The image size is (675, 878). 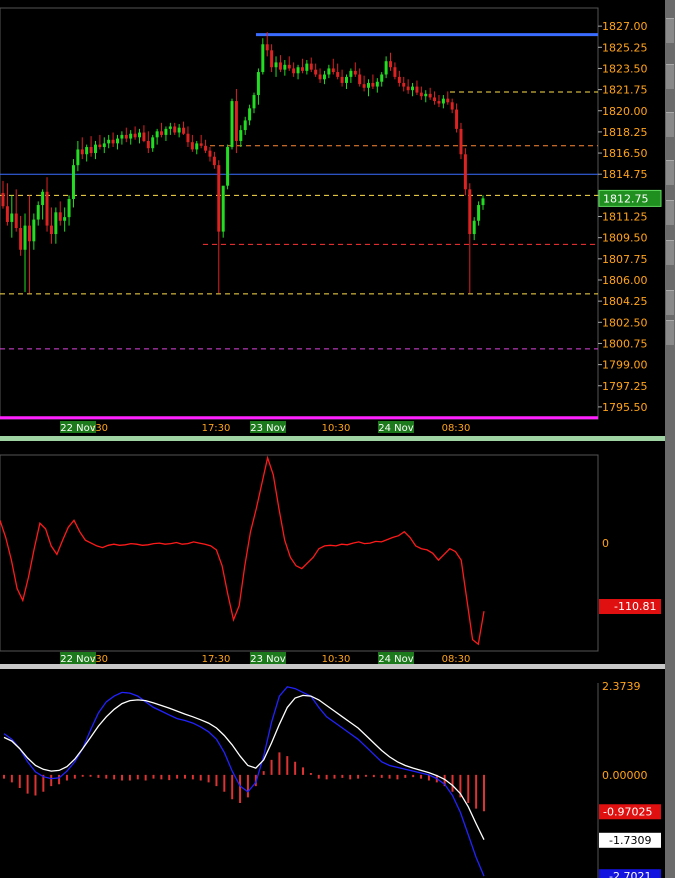 I want to click on lower-value-label: -2.7021, so click(x=630, y=874).